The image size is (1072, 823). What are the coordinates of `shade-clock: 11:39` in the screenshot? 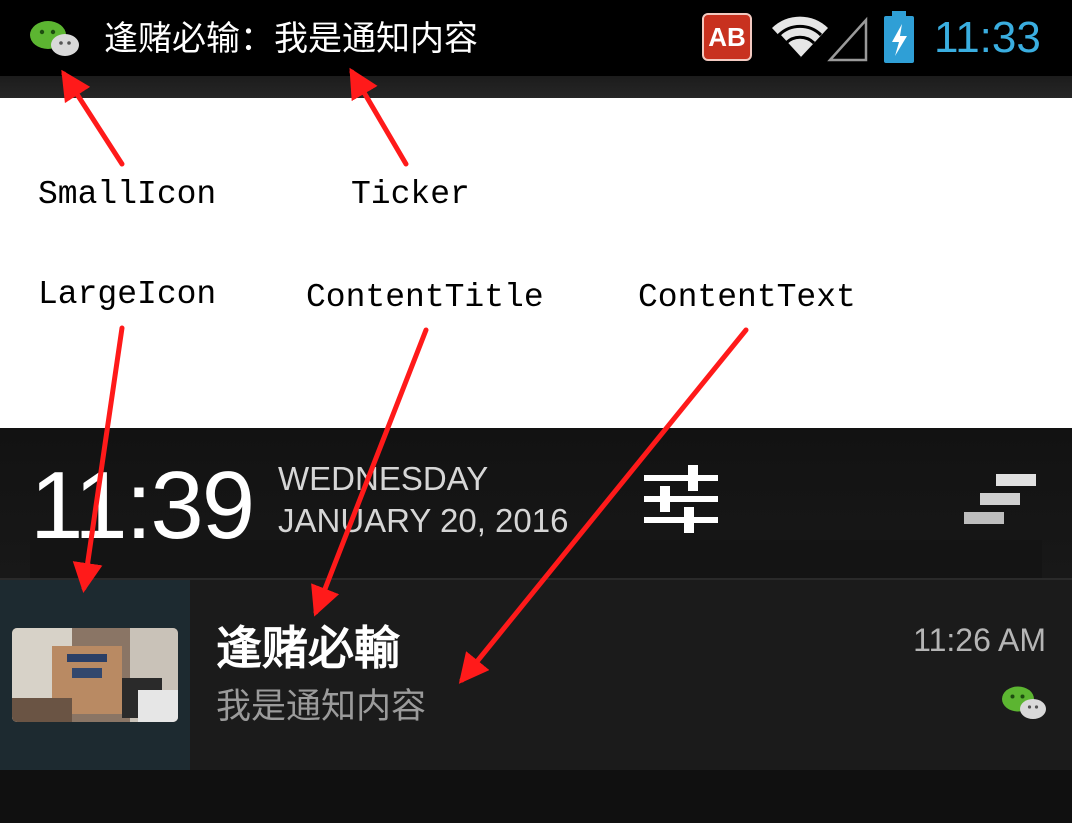 It's located at (142, 505).